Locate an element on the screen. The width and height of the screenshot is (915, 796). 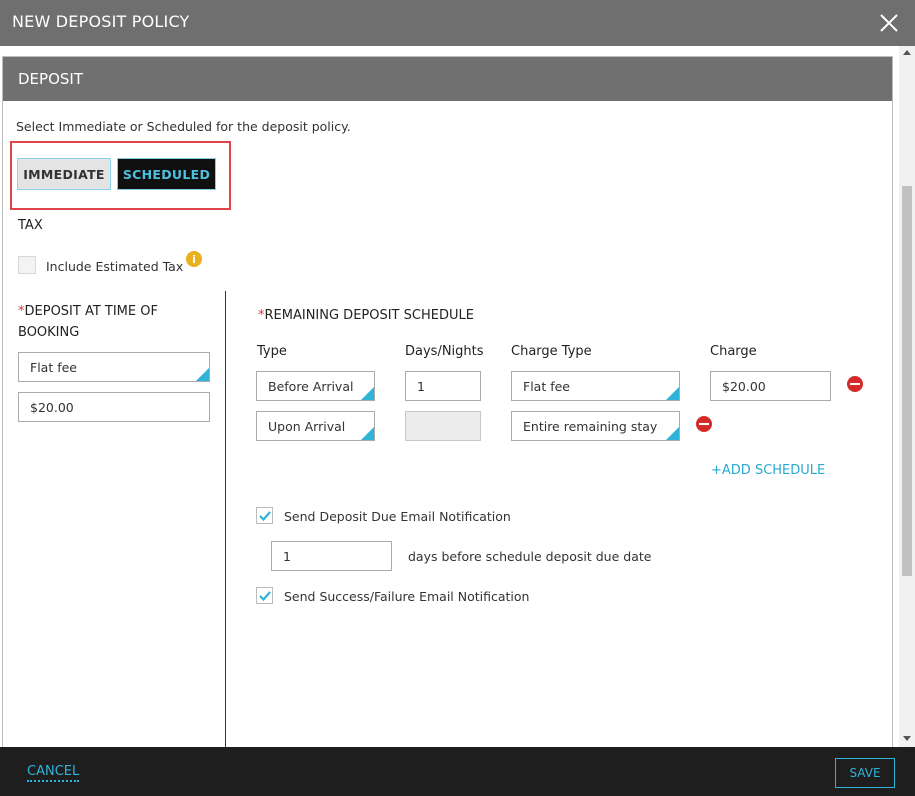
column-header-charge-type: Charge Type is located at coordinates (551, 351).